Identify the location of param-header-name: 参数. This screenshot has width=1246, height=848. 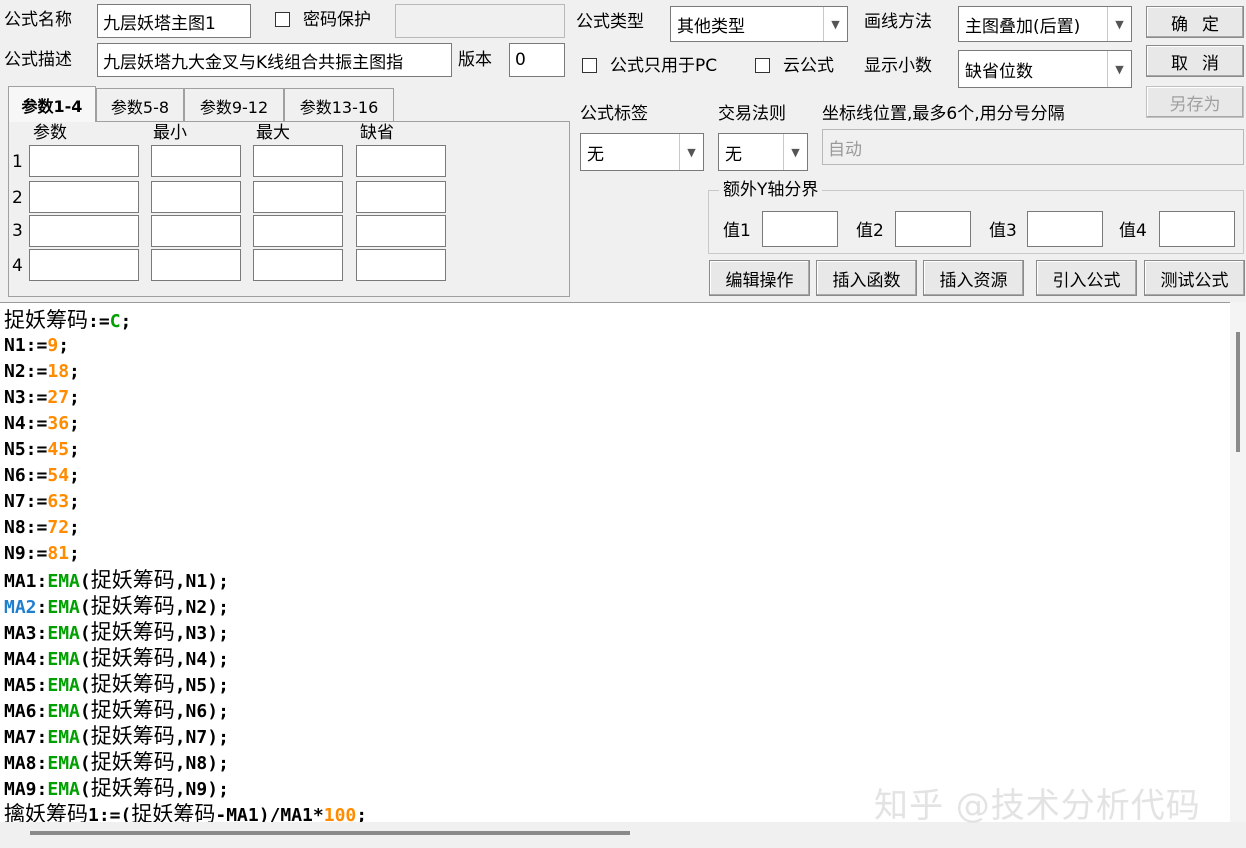
(50, 133).